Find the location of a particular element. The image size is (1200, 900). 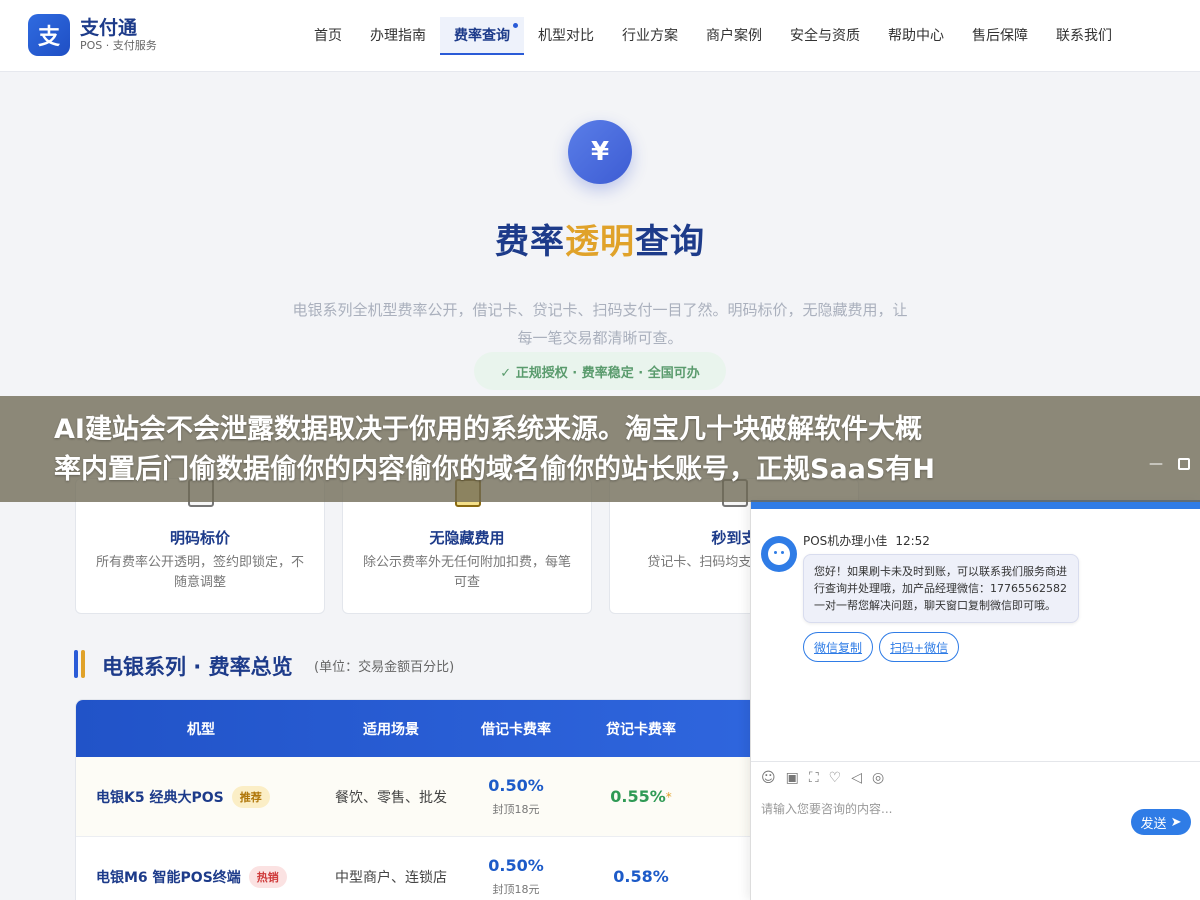

brand-subtitle: POS · 支付服务 is located at coordinates (118, 45).